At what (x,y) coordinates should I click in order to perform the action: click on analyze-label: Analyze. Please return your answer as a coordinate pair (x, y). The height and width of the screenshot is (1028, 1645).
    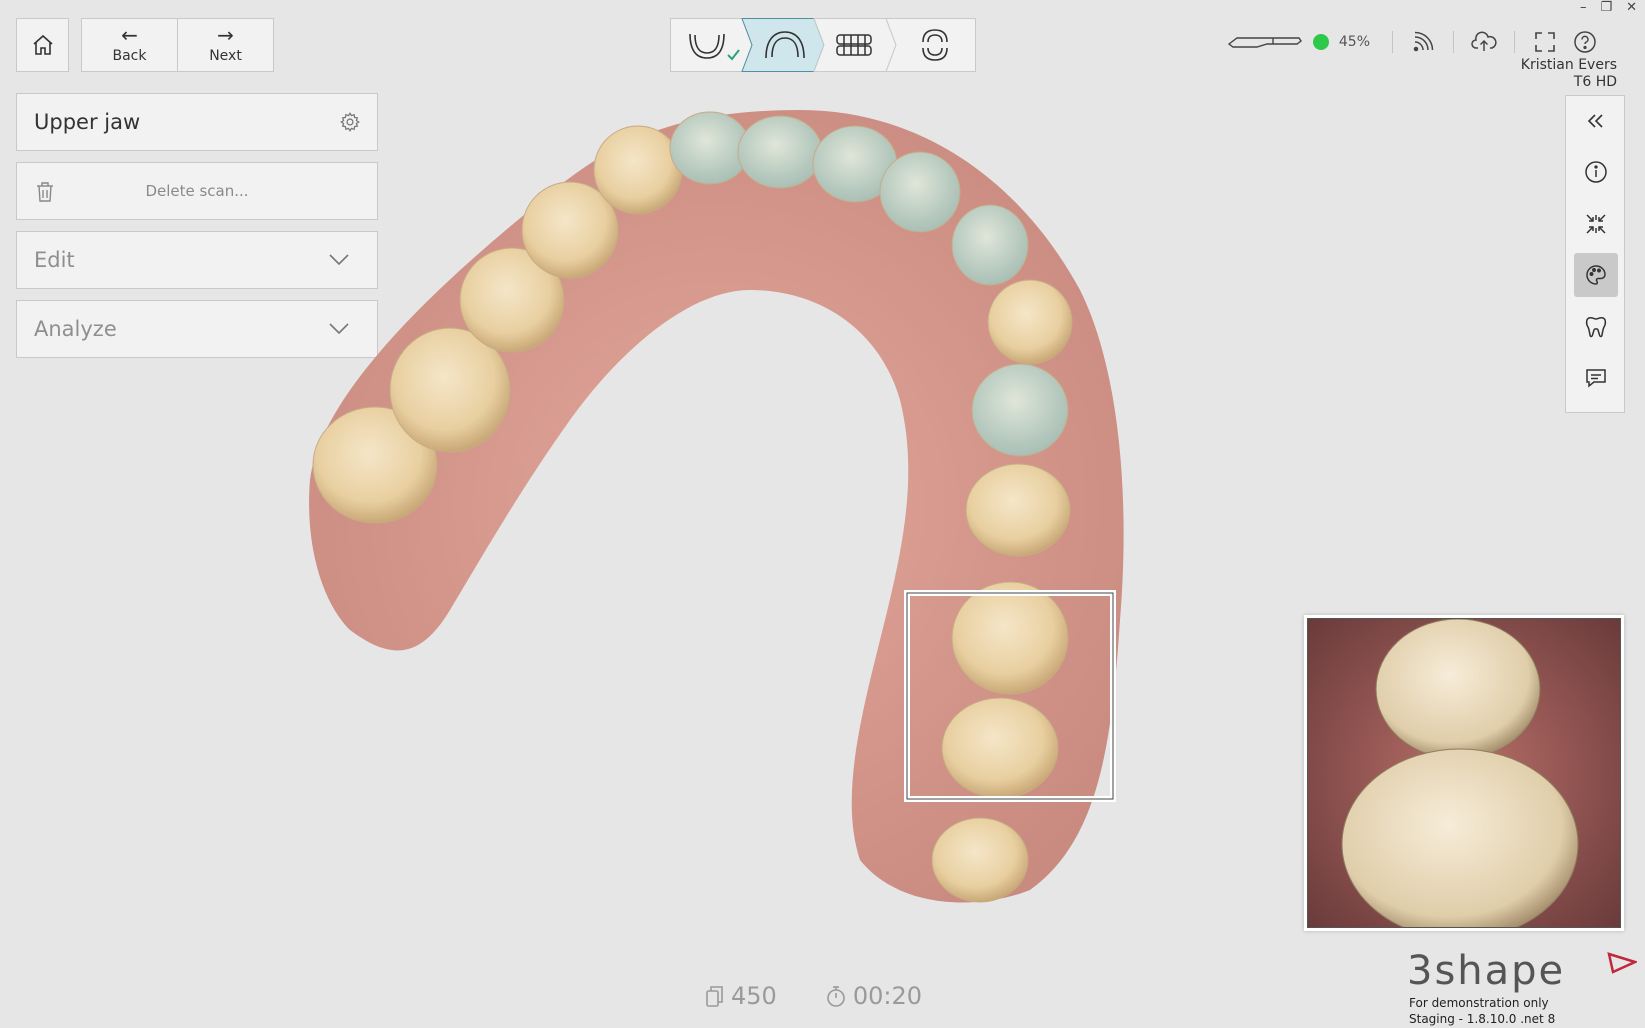
    Looking at the image, I should click on (75, 329).